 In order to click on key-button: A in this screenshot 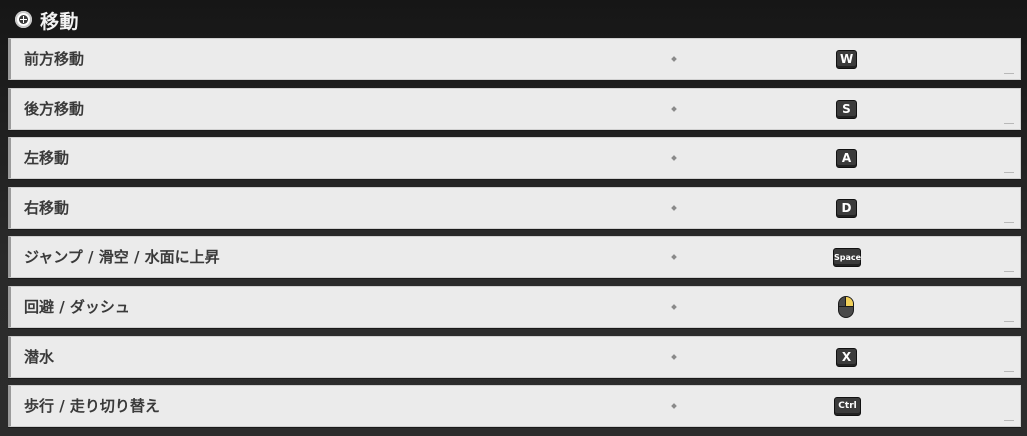, I will do `click(846, 159)`.